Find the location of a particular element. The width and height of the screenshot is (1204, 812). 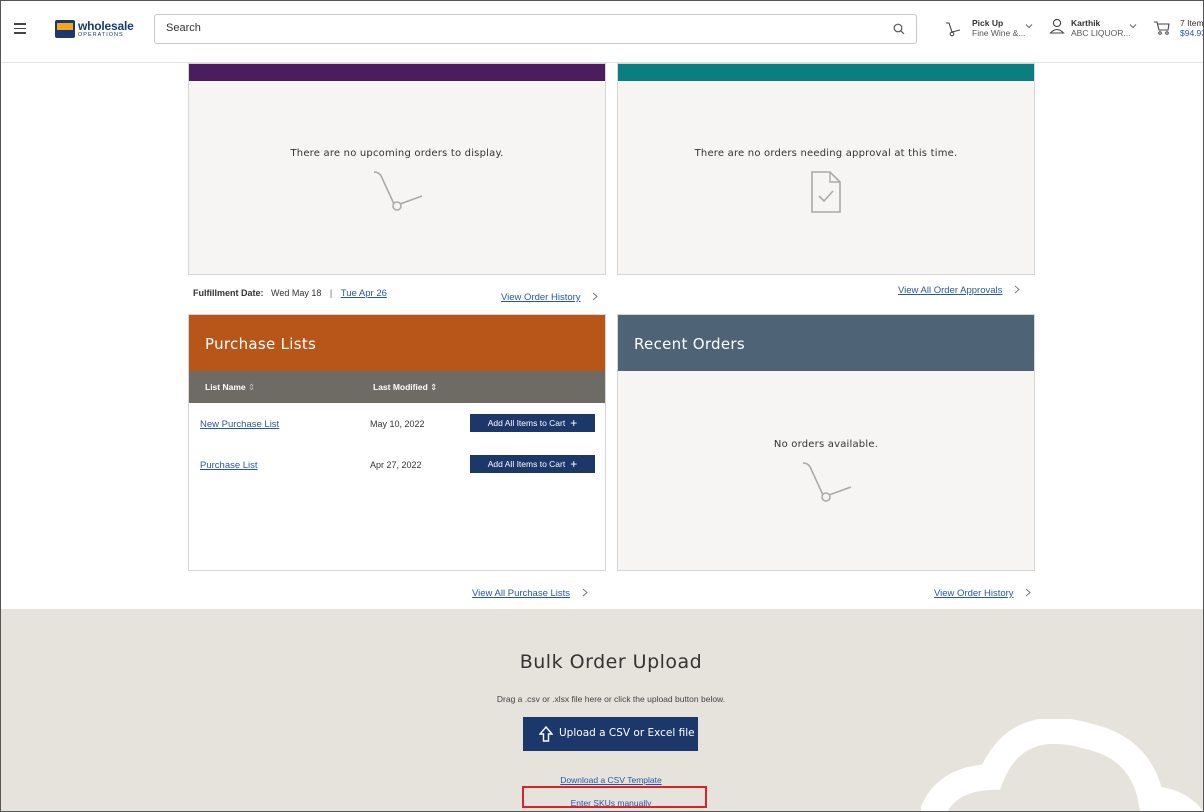

logo-subtext: OPERATIONS is located at coordinates (101, 35).